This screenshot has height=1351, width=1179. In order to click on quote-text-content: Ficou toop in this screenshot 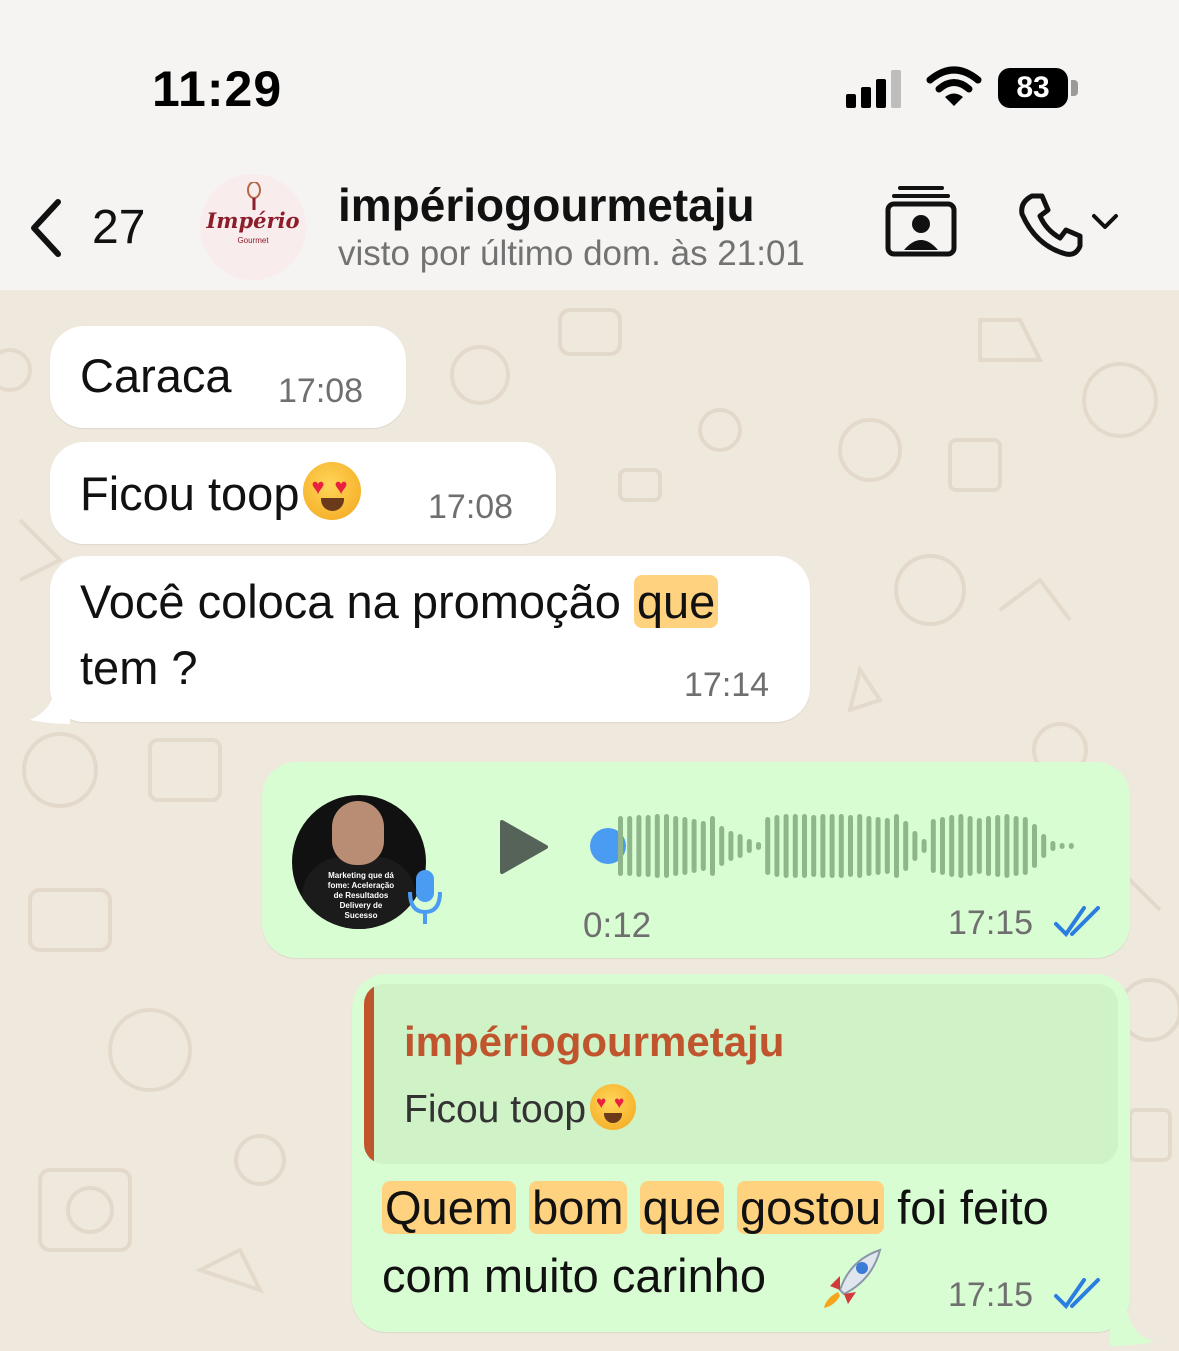, I will do `click(495, 1109)`.